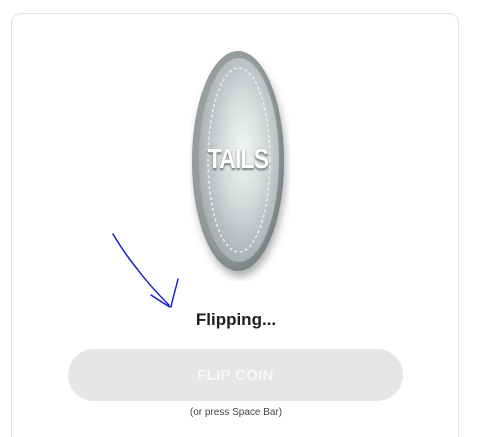  I want to click on coin: TAILS, so click(240, 165).